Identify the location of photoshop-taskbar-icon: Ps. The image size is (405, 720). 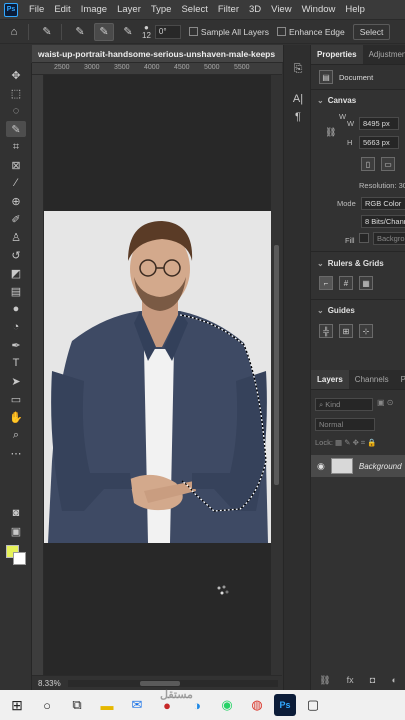
(285, 705).